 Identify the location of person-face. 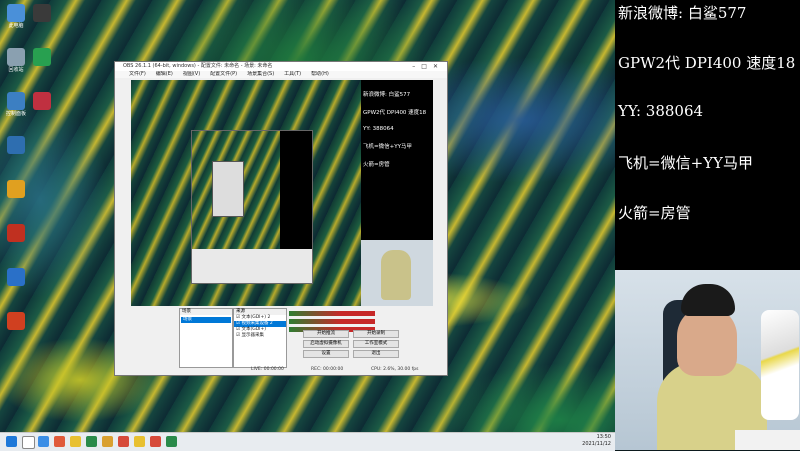
(707, 341).